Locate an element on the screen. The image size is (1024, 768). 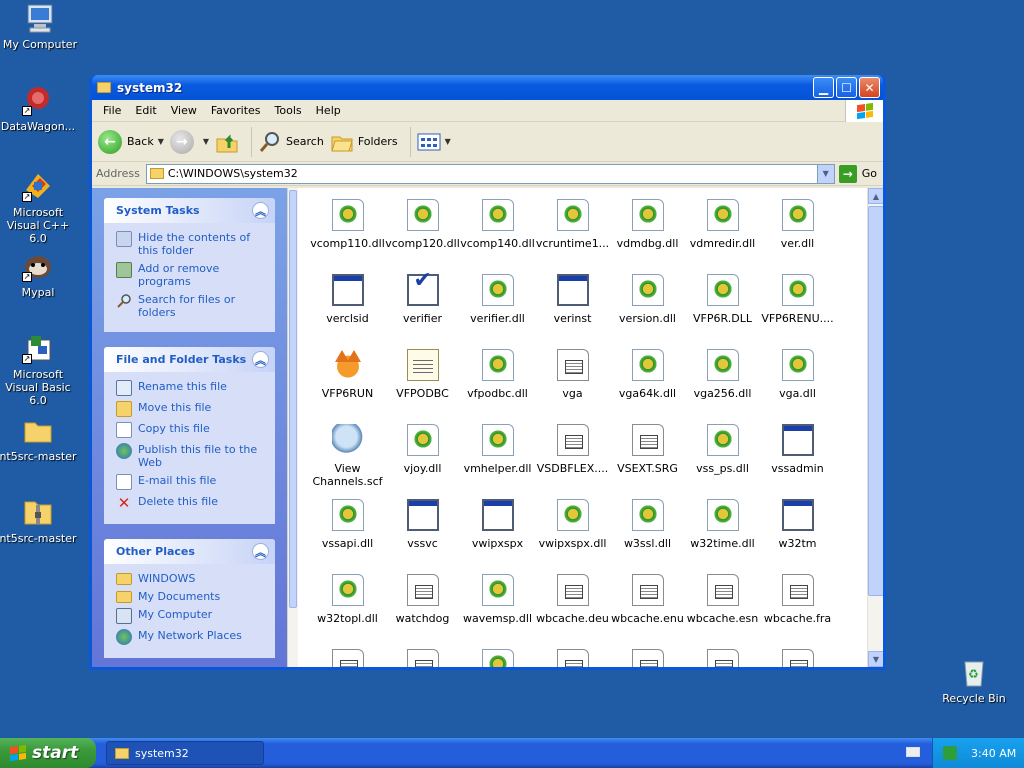
file-item: vfpodbc.dll is located at coordinates (497, 386).